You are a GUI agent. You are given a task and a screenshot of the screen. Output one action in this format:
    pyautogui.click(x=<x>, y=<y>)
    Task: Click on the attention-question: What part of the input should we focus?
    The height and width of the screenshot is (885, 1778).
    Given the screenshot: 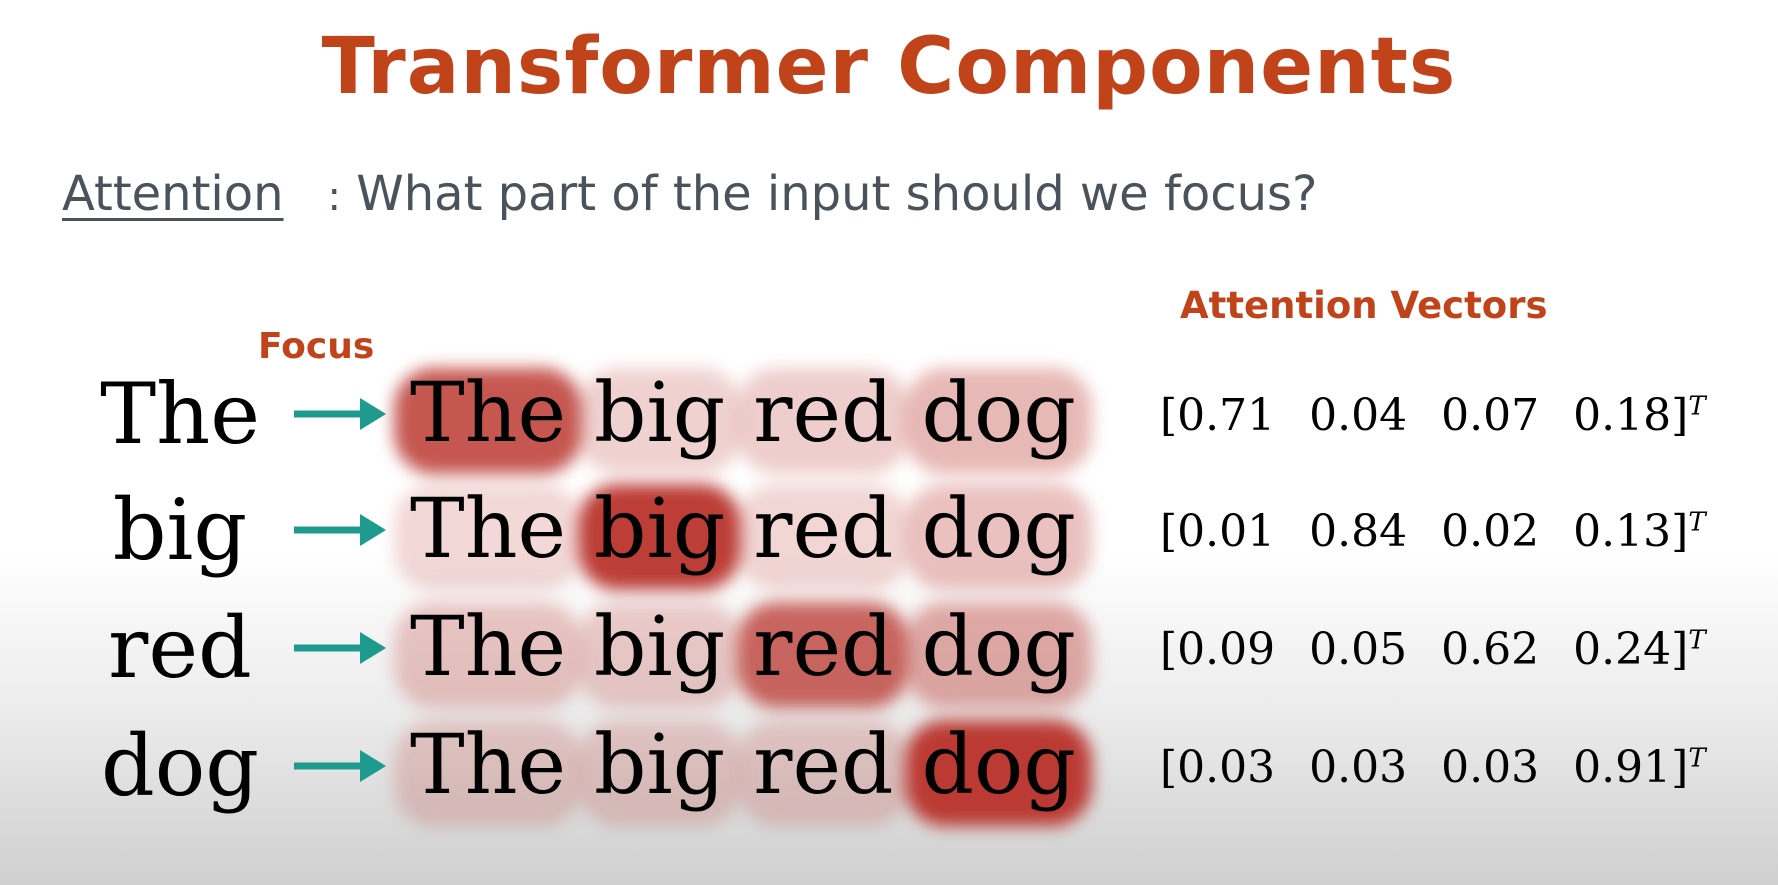 What is the action you would take?
    pyautogui.click(x=837, y=194)
    